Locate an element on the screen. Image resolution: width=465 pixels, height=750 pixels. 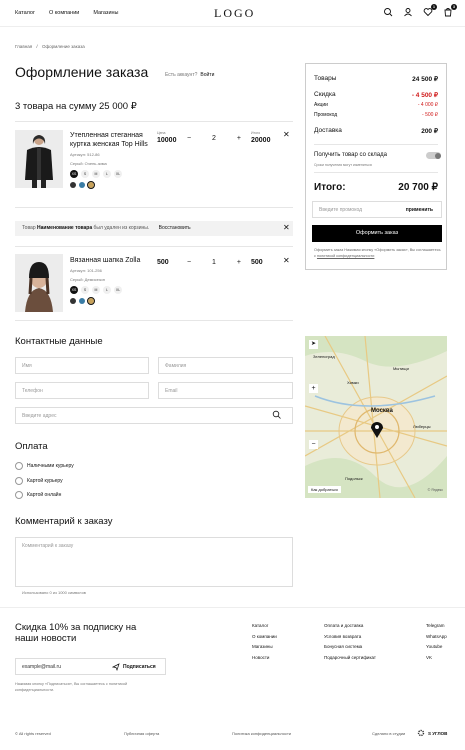
product-image-jacket is located at coordinates (39, 159).